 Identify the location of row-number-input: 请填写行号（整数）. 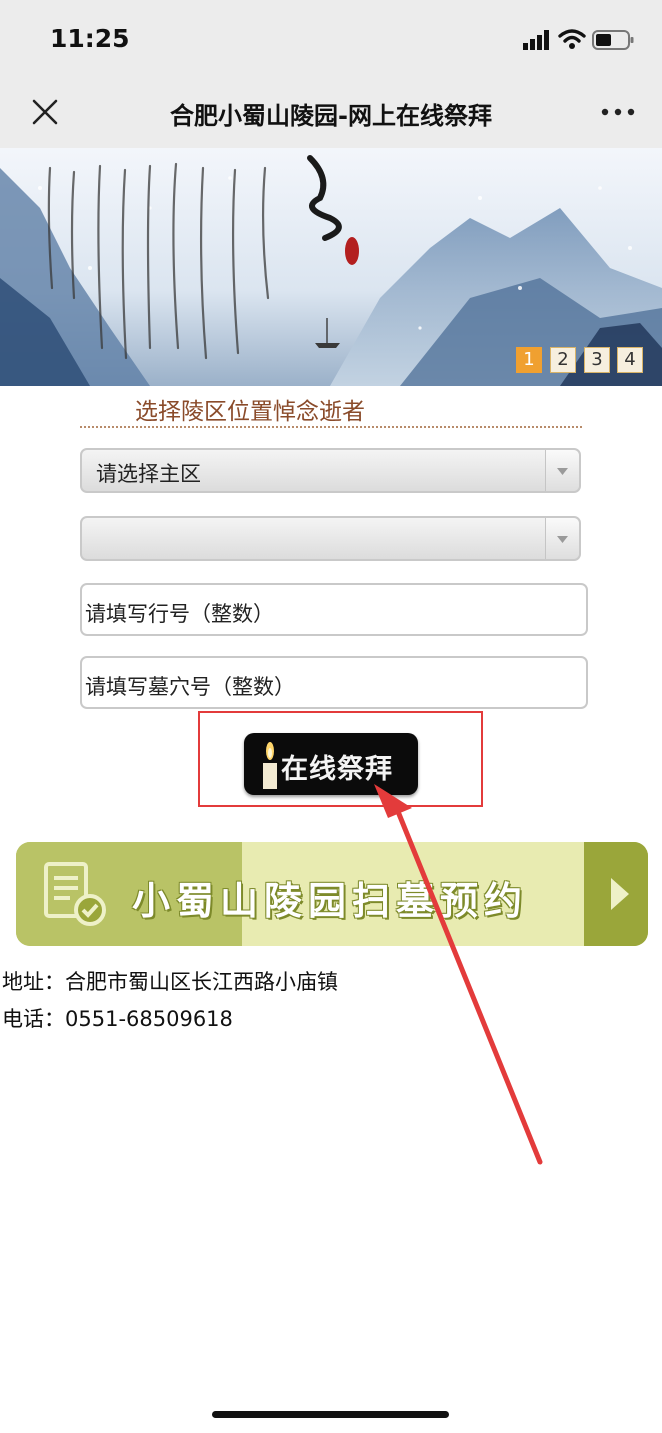
(334, 609).